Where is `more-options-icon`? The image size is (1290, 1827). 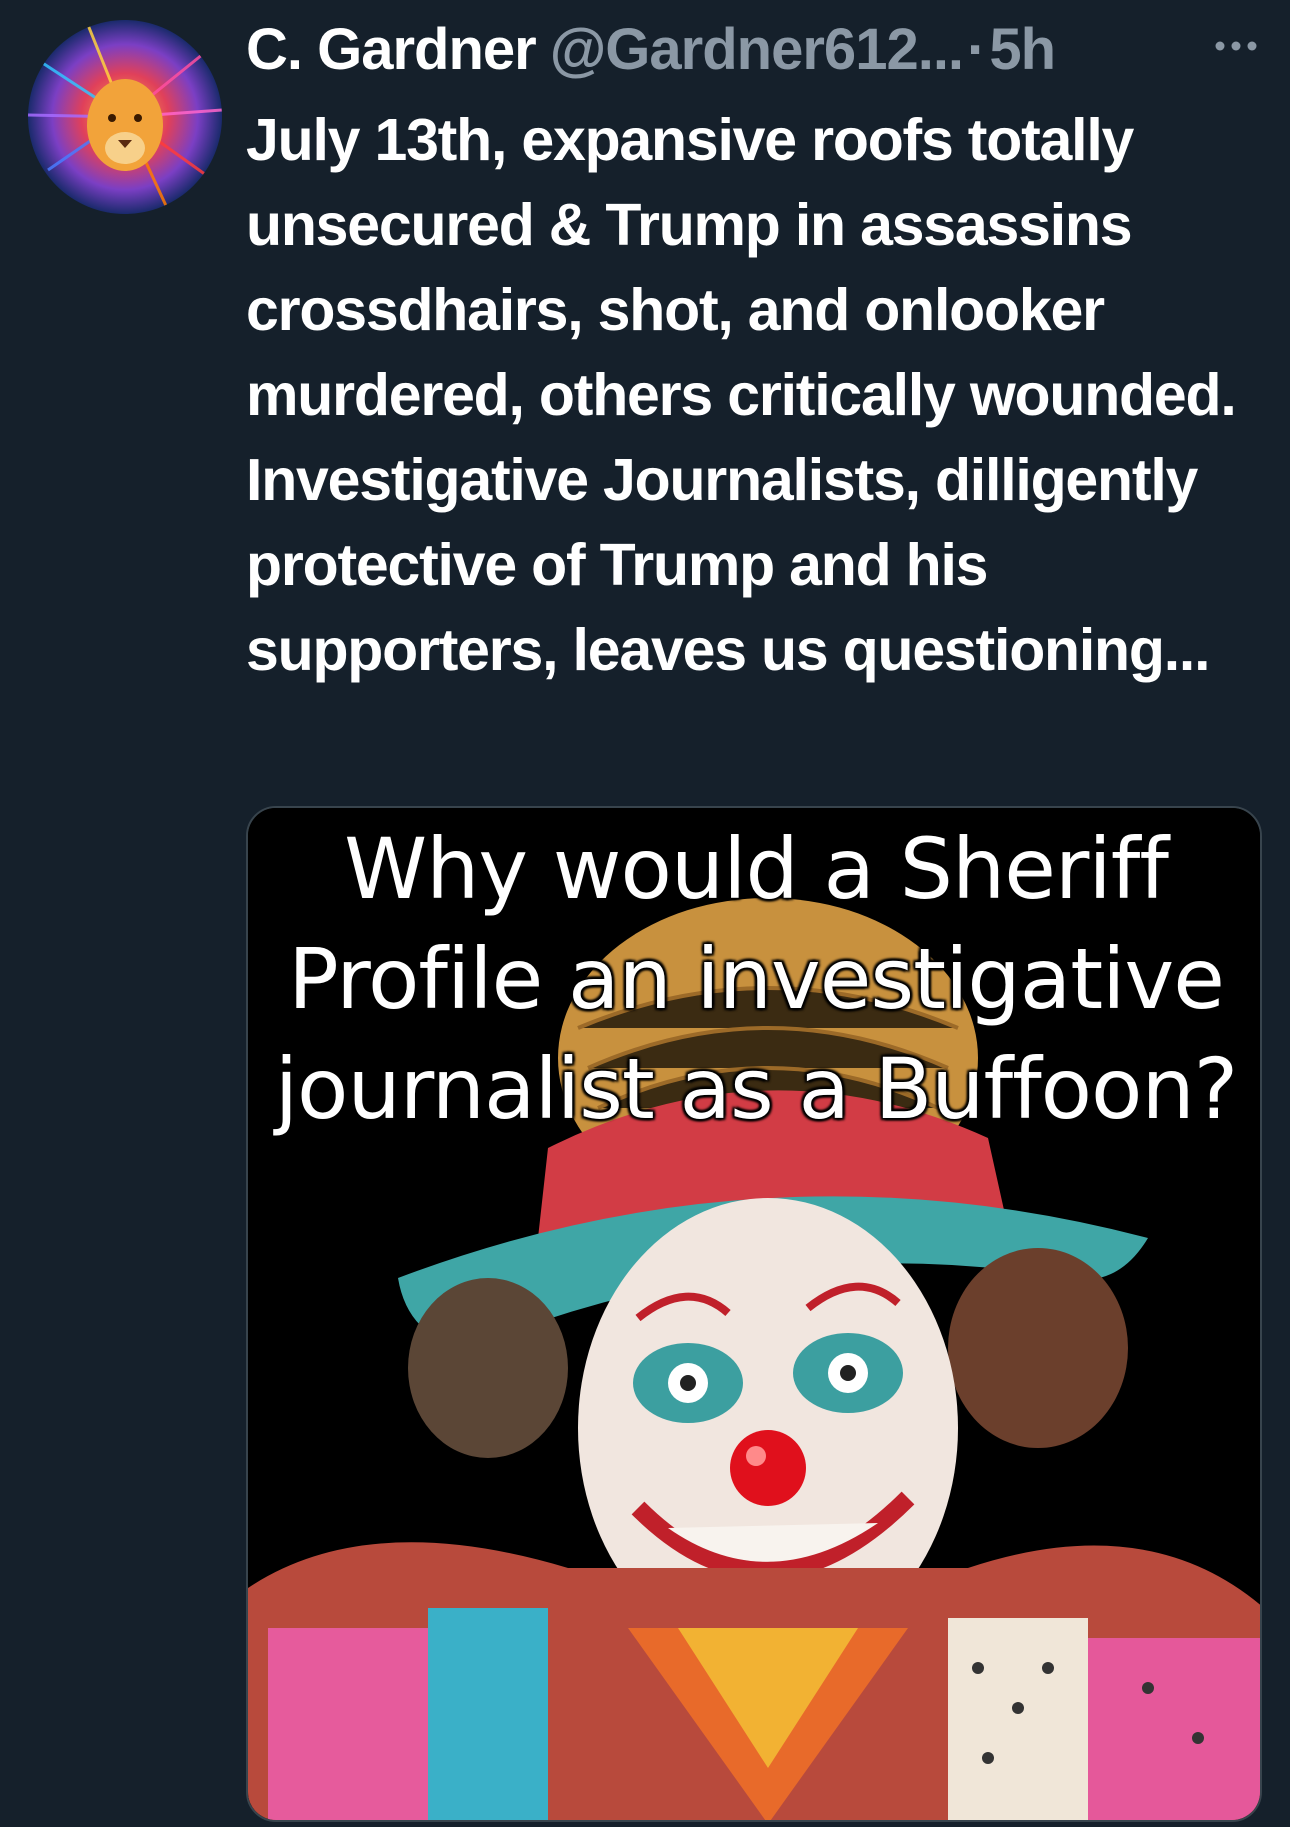 more-options-icon is located at coordinates (1236, 46).